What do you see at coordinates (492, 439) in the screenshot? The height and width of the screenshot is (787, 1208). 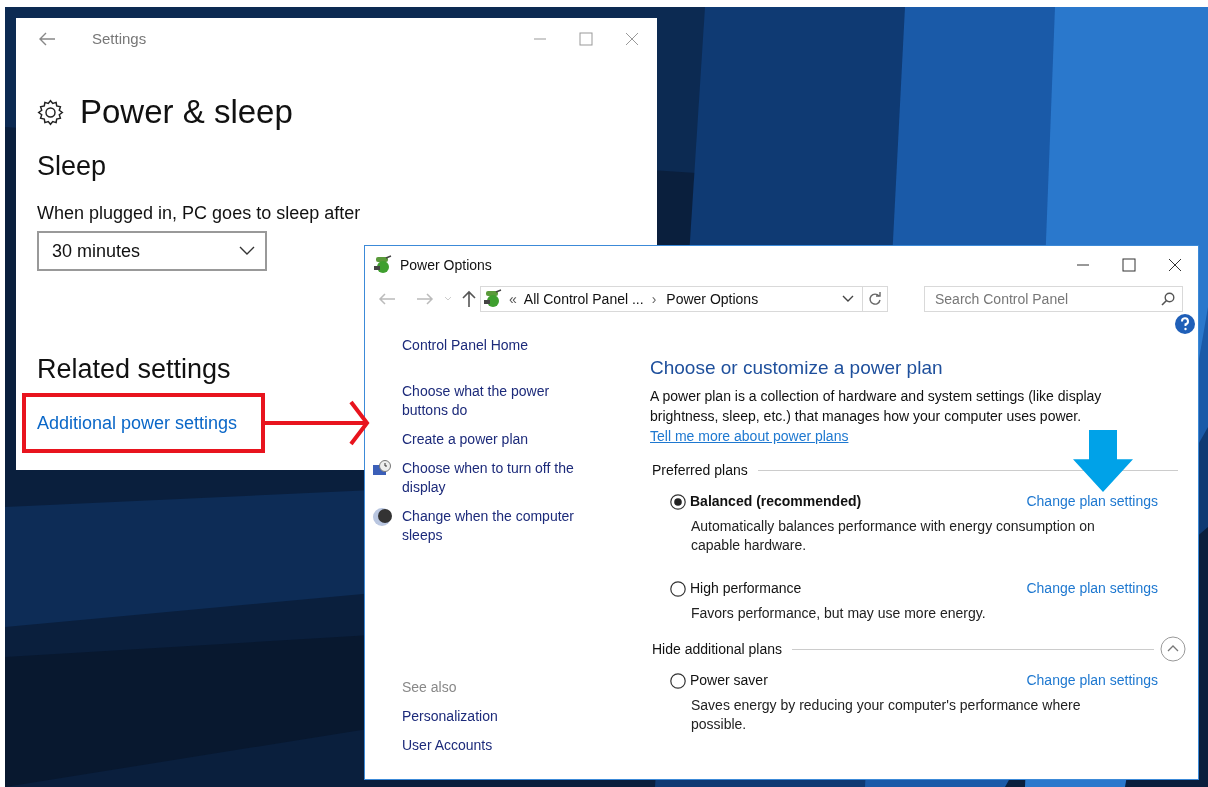 I see `sidebar-link: Create a power plan` at bounding box center [492, 439].